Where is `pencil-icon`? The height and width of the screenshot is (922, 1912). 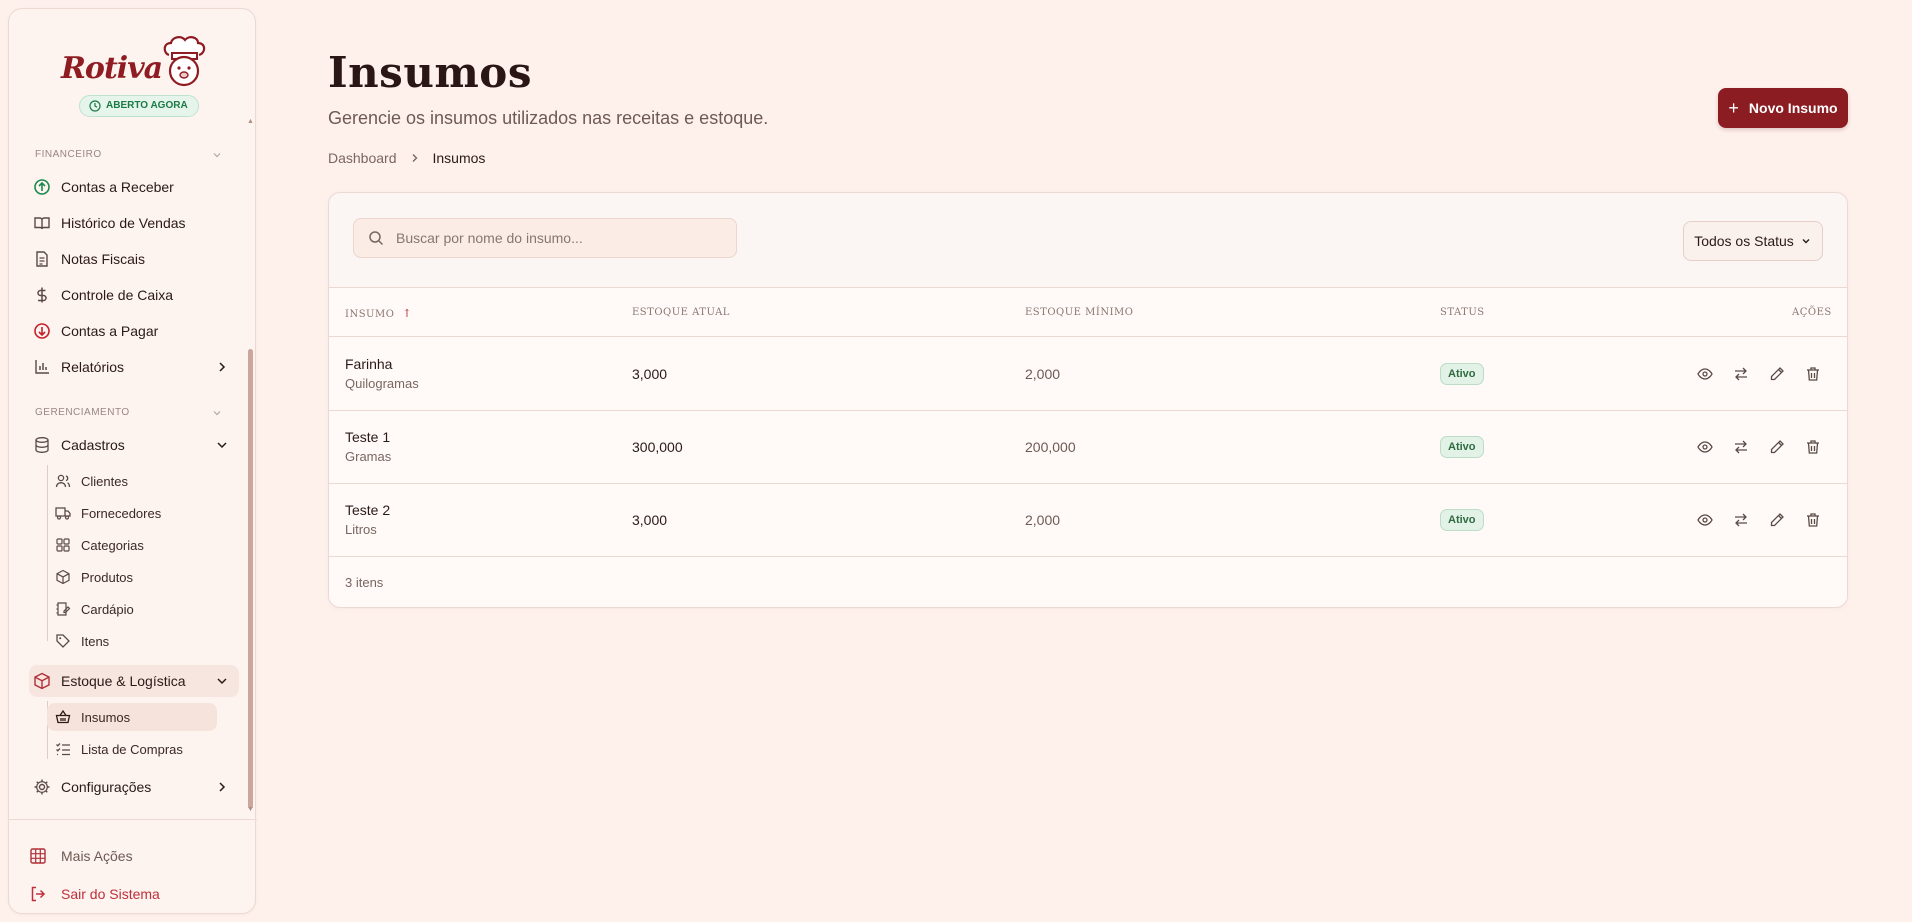
pencil-icon is located at coordinates (1777, 520).